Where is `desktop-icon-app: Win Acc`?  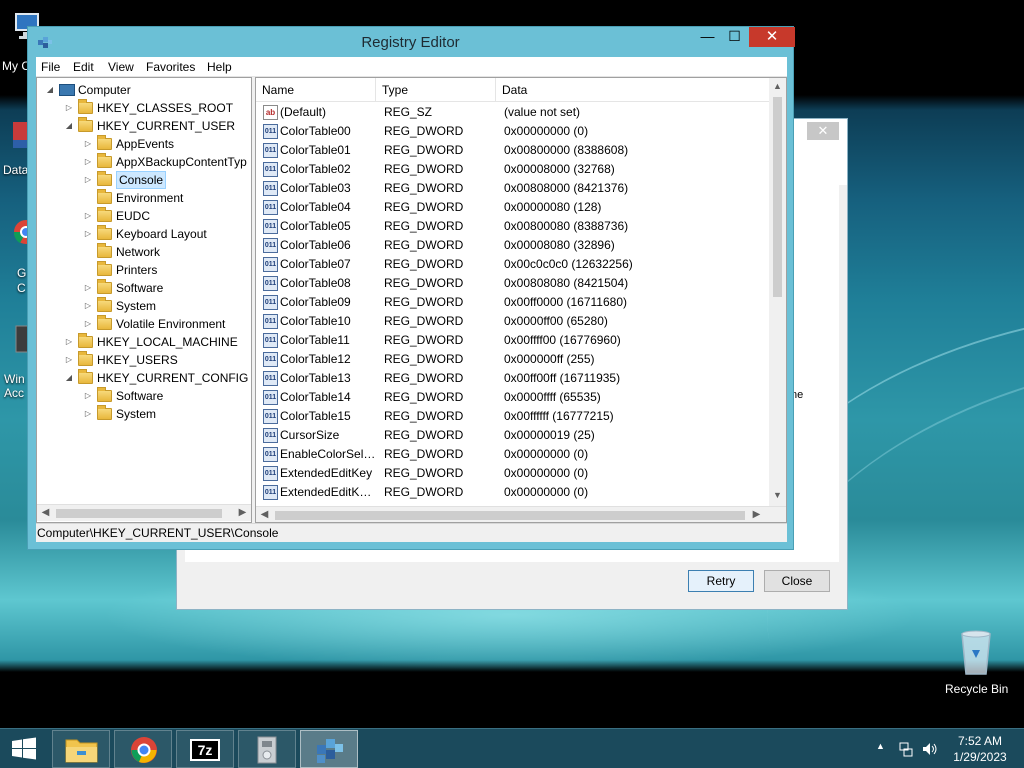 desktop-icon-app: Win Acc is located at coordinates (15, 360).